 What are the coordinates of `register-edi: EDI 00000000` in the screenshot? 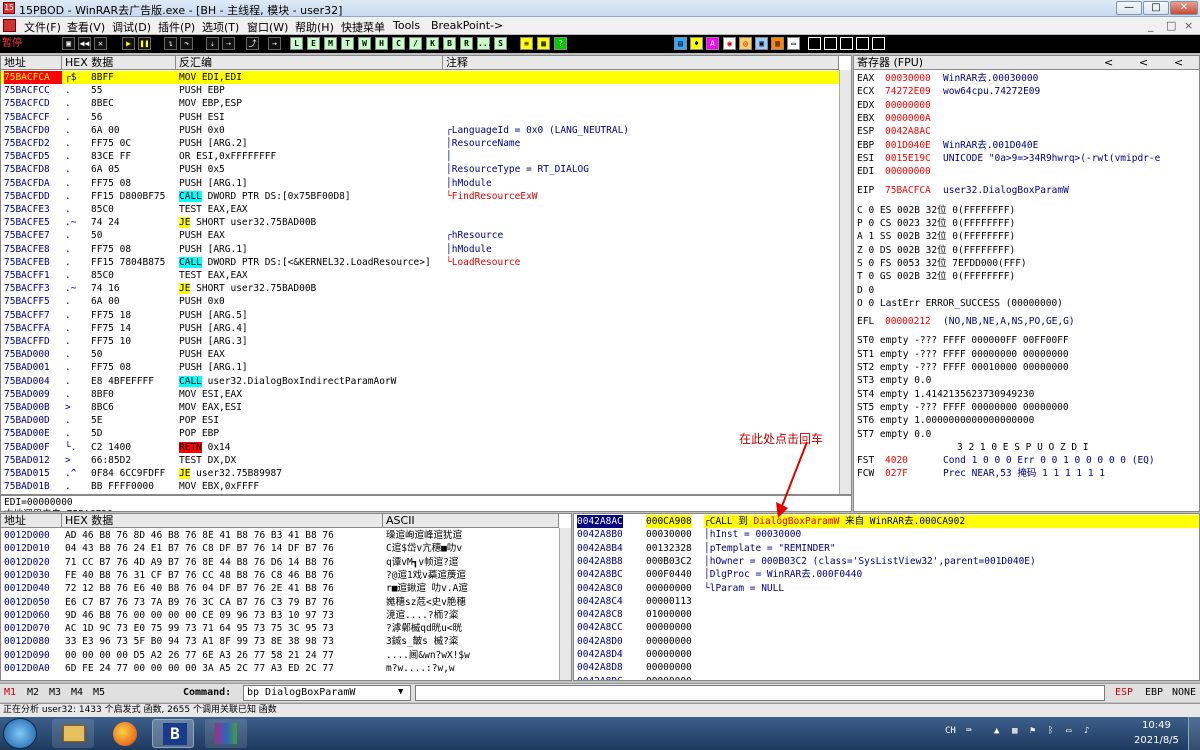 It's located at (1027, 171).